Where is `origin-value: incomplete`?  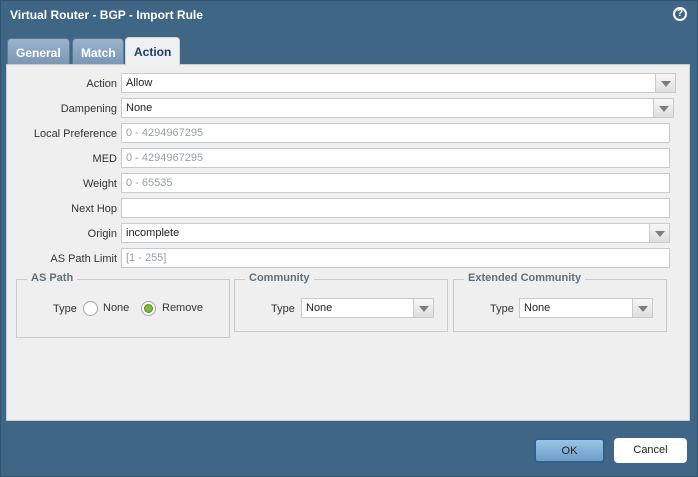
origin-value: incomplete is located at coordinates (153, 233).